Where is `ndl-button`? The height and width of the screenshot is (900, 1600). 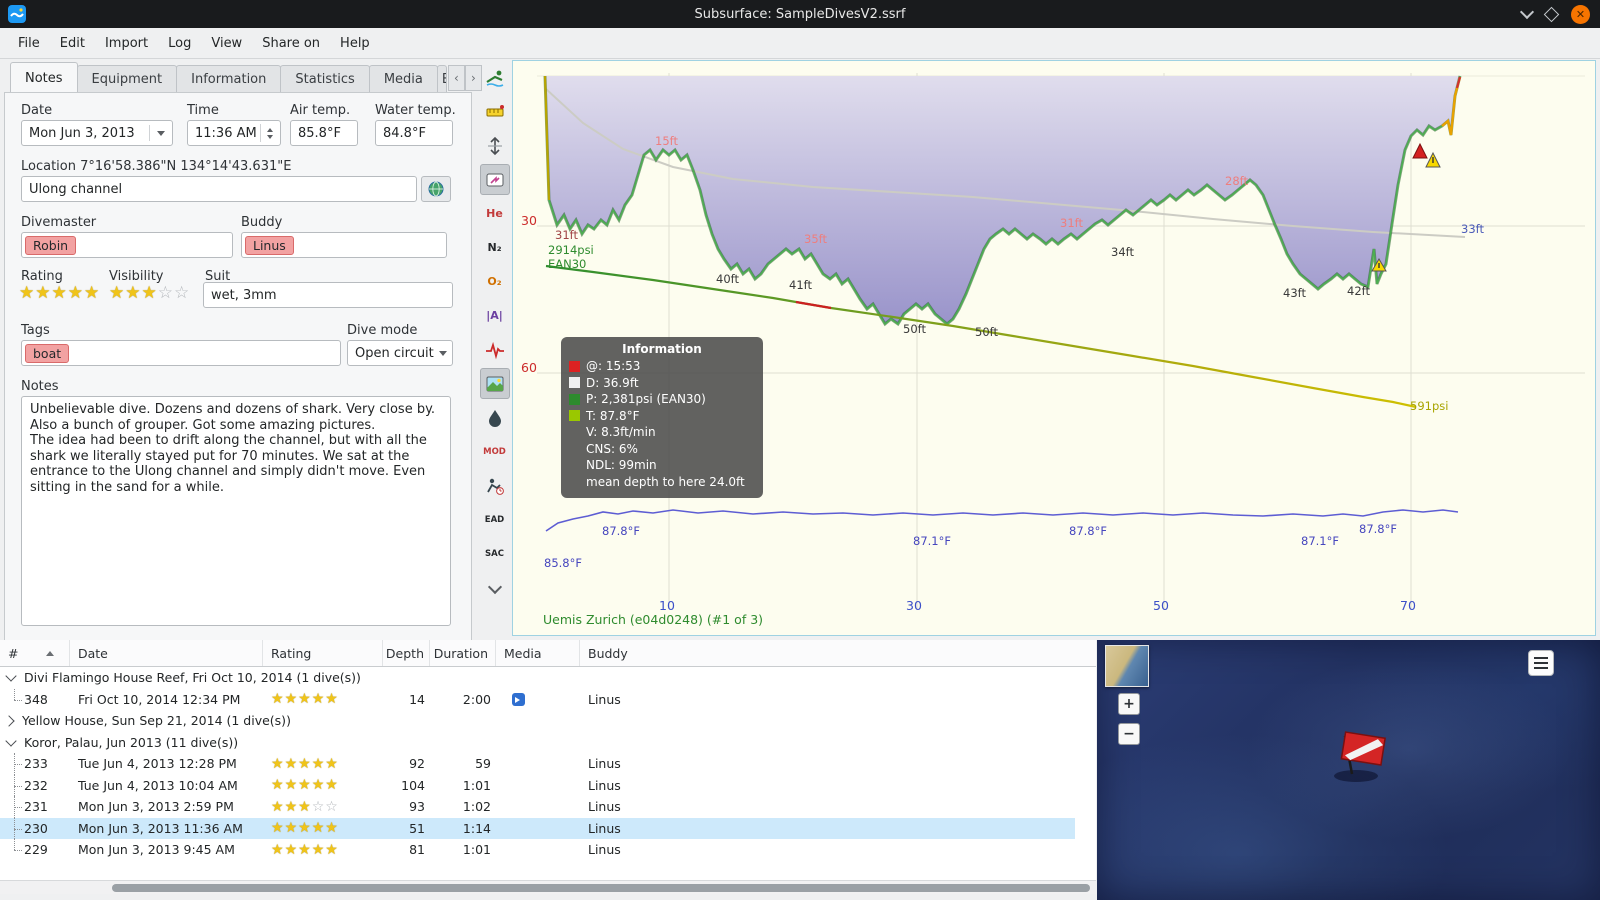
ndl-button is located at coordinates (495, 485).